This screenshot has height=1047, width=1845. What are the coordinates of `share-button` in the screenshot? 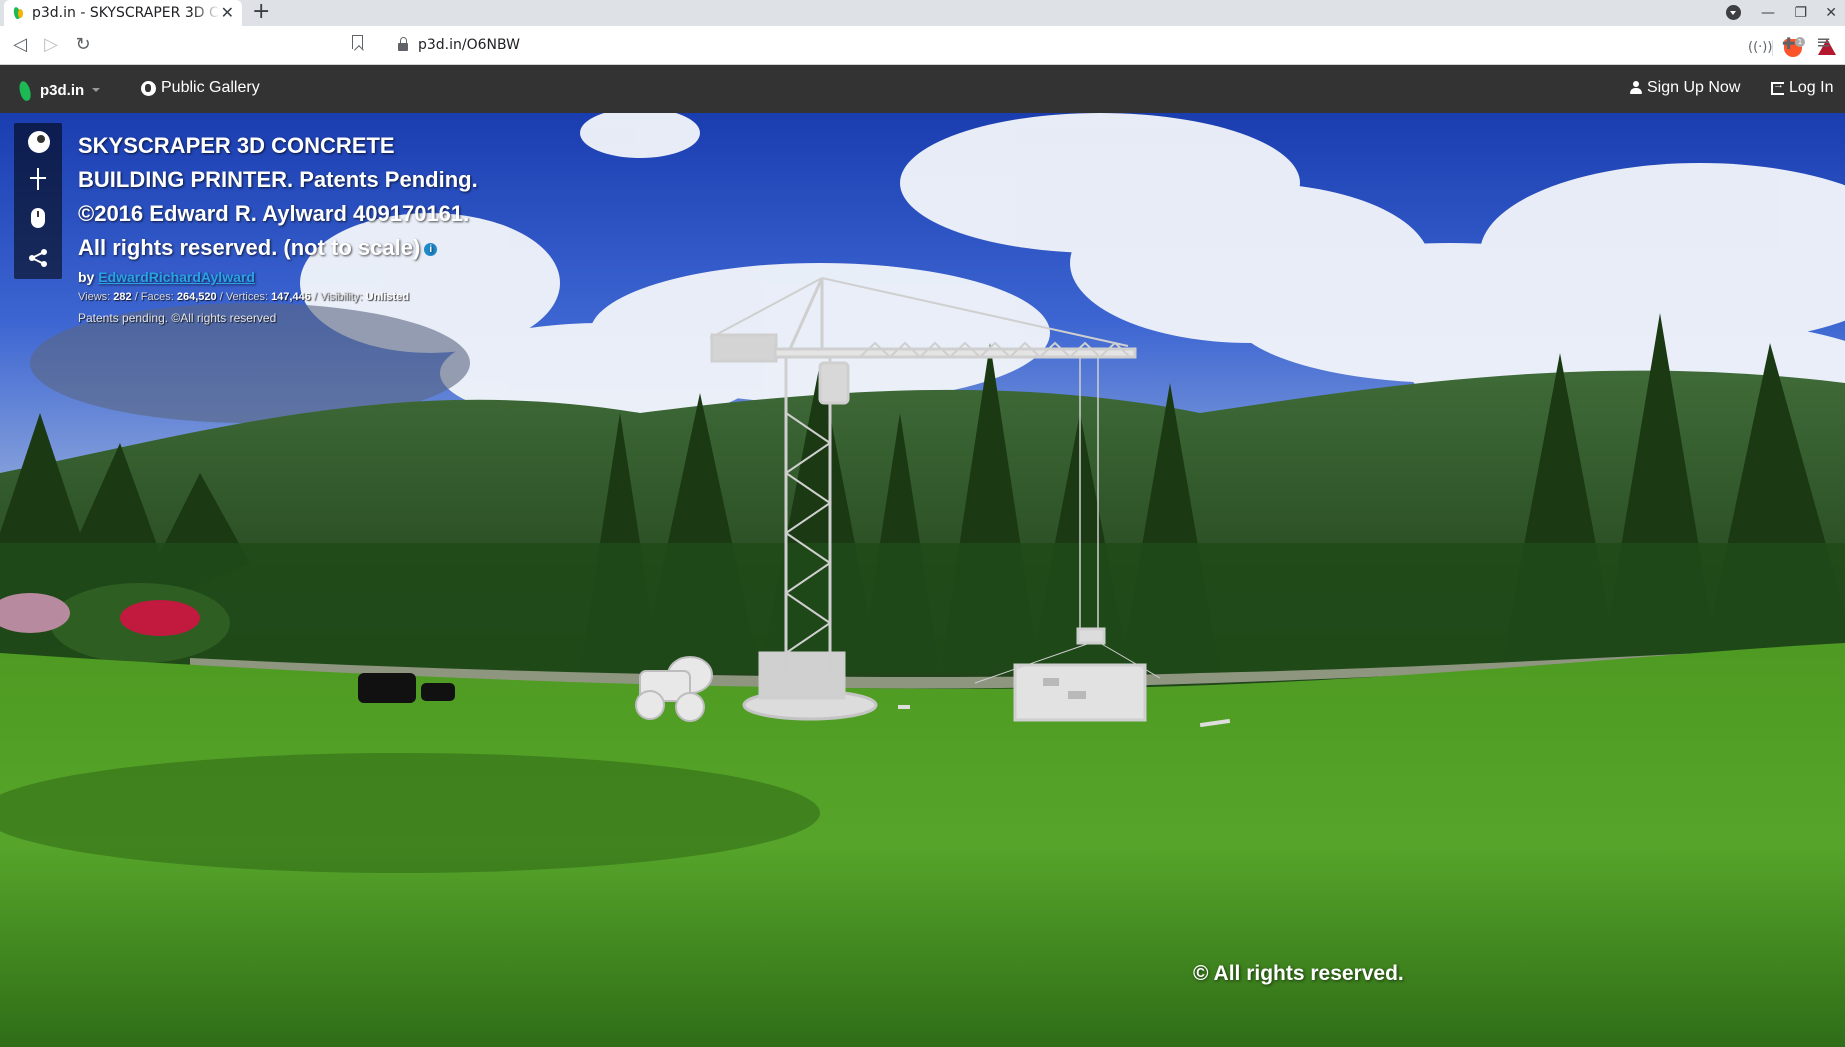 It's located at (38, 258).